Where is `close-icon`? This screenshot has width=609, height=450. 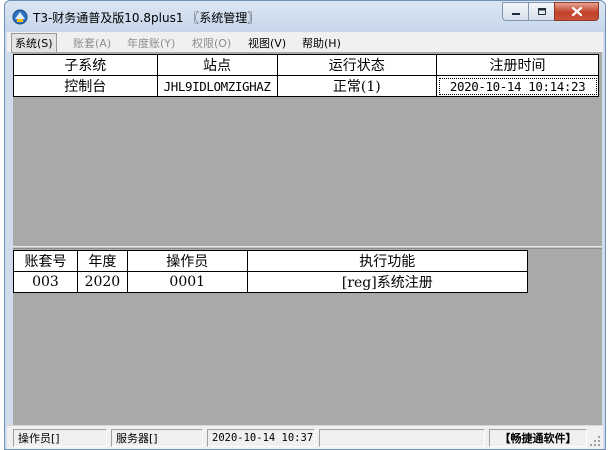 close-icon is located at coordinates (576, 11).